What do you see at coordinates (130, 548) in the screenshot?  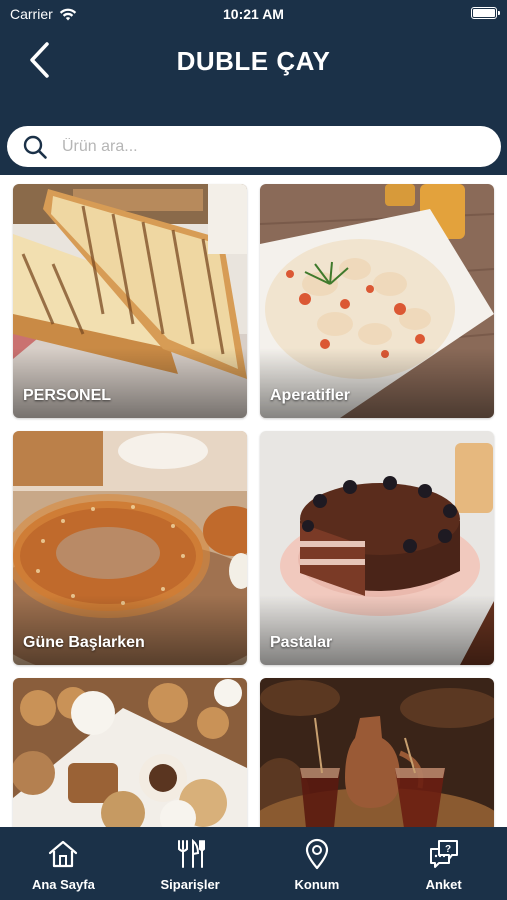 I see `category-card-gune-baslarken: Güne Başlarken` at bounding box center [130, 548].